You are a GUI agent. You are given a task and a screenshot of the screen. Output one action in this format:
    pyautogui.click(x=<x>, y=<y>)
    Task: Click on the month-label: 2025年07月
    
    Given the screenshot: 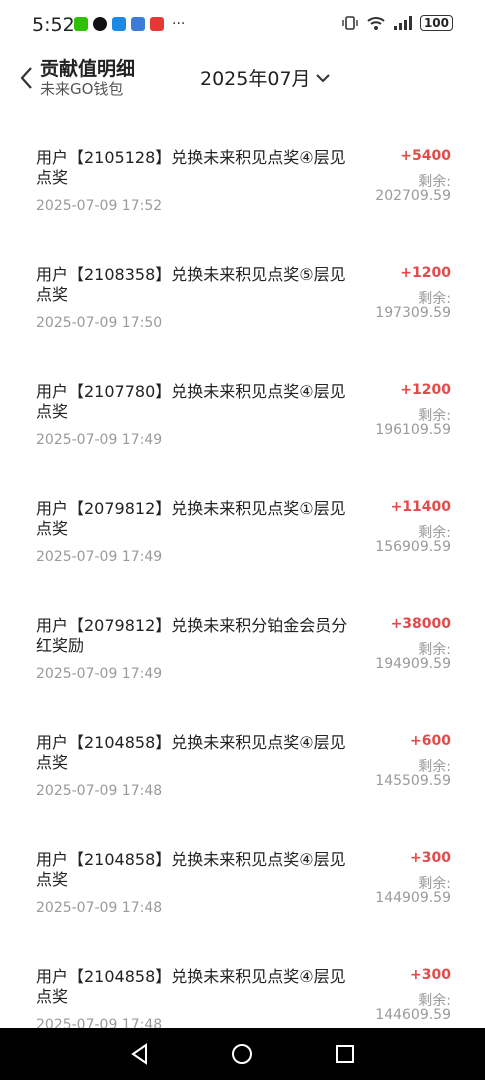 What is the action you would take?
    pyautogui.click(x=255, y=79)
    